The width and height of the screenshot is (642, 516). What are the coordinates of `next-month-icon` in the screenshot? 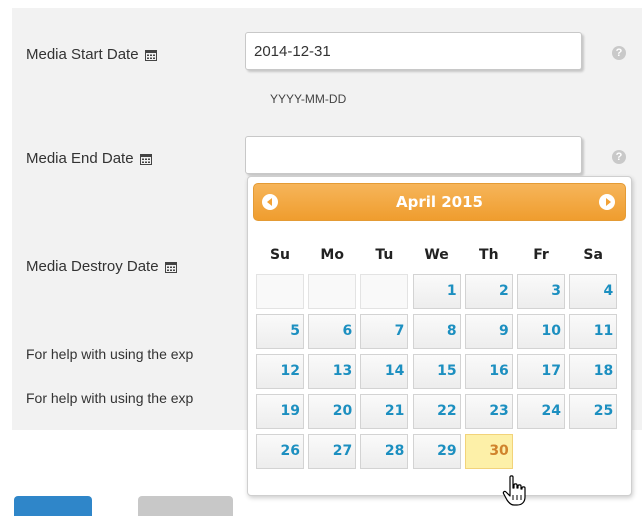 It's located at (608, 202).